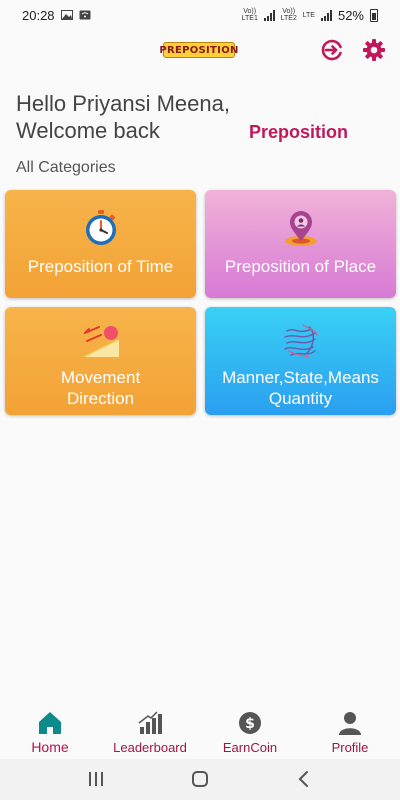  I want to click on nav-label: EarnCoin, so click(250, 747).